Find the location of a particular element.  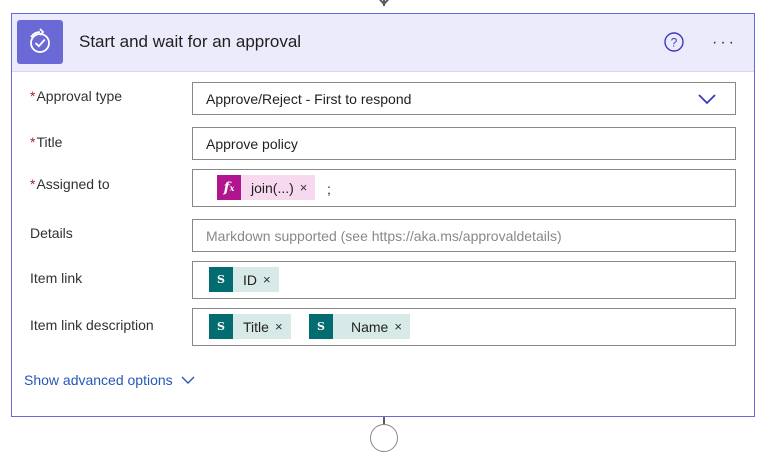

down-arrow-icon is located at coordinates (384, 3).